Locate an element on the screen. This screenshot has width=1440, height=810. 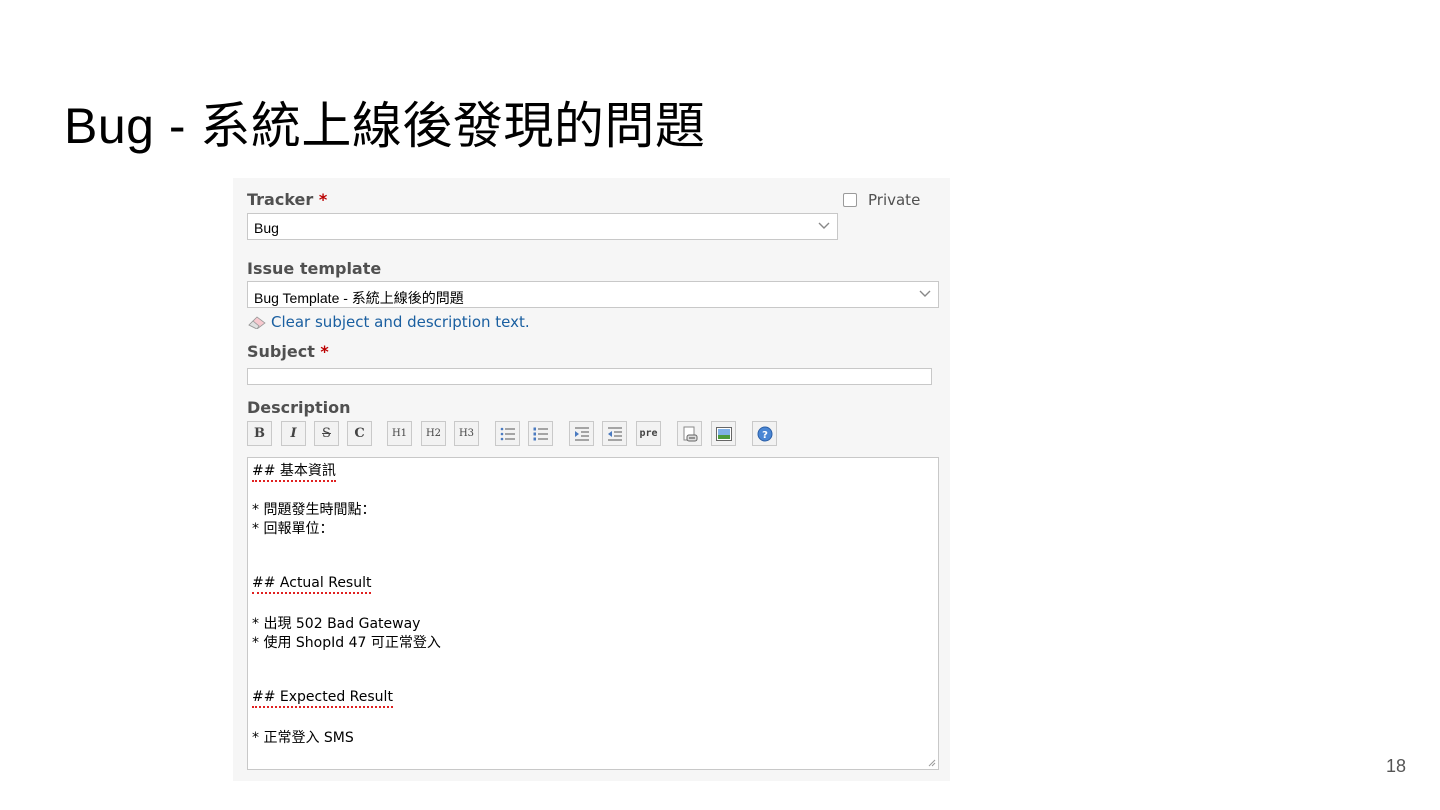
issue-template-label: Issue template is located at coordinates (314, 268).